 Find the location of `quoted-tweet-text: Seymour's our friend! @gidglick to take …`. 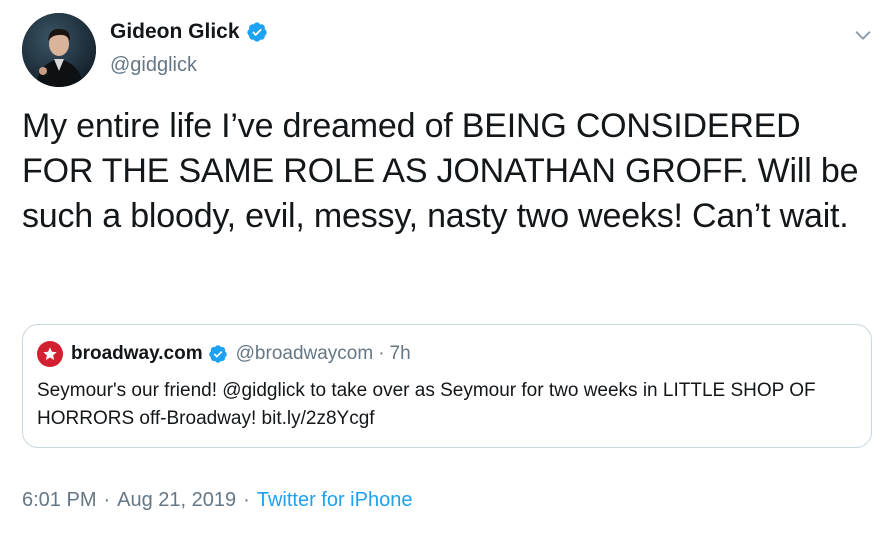

quoted-tweet-text: Seymour's our friend! @gidglick to take … is located at coordinates (426, 404).